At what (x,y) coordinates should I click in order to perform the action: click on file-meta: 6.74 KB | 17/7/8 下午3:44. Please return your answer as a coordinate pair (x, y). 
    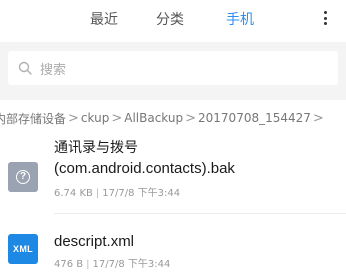
    Looking at the image, I should click on (117, 191).